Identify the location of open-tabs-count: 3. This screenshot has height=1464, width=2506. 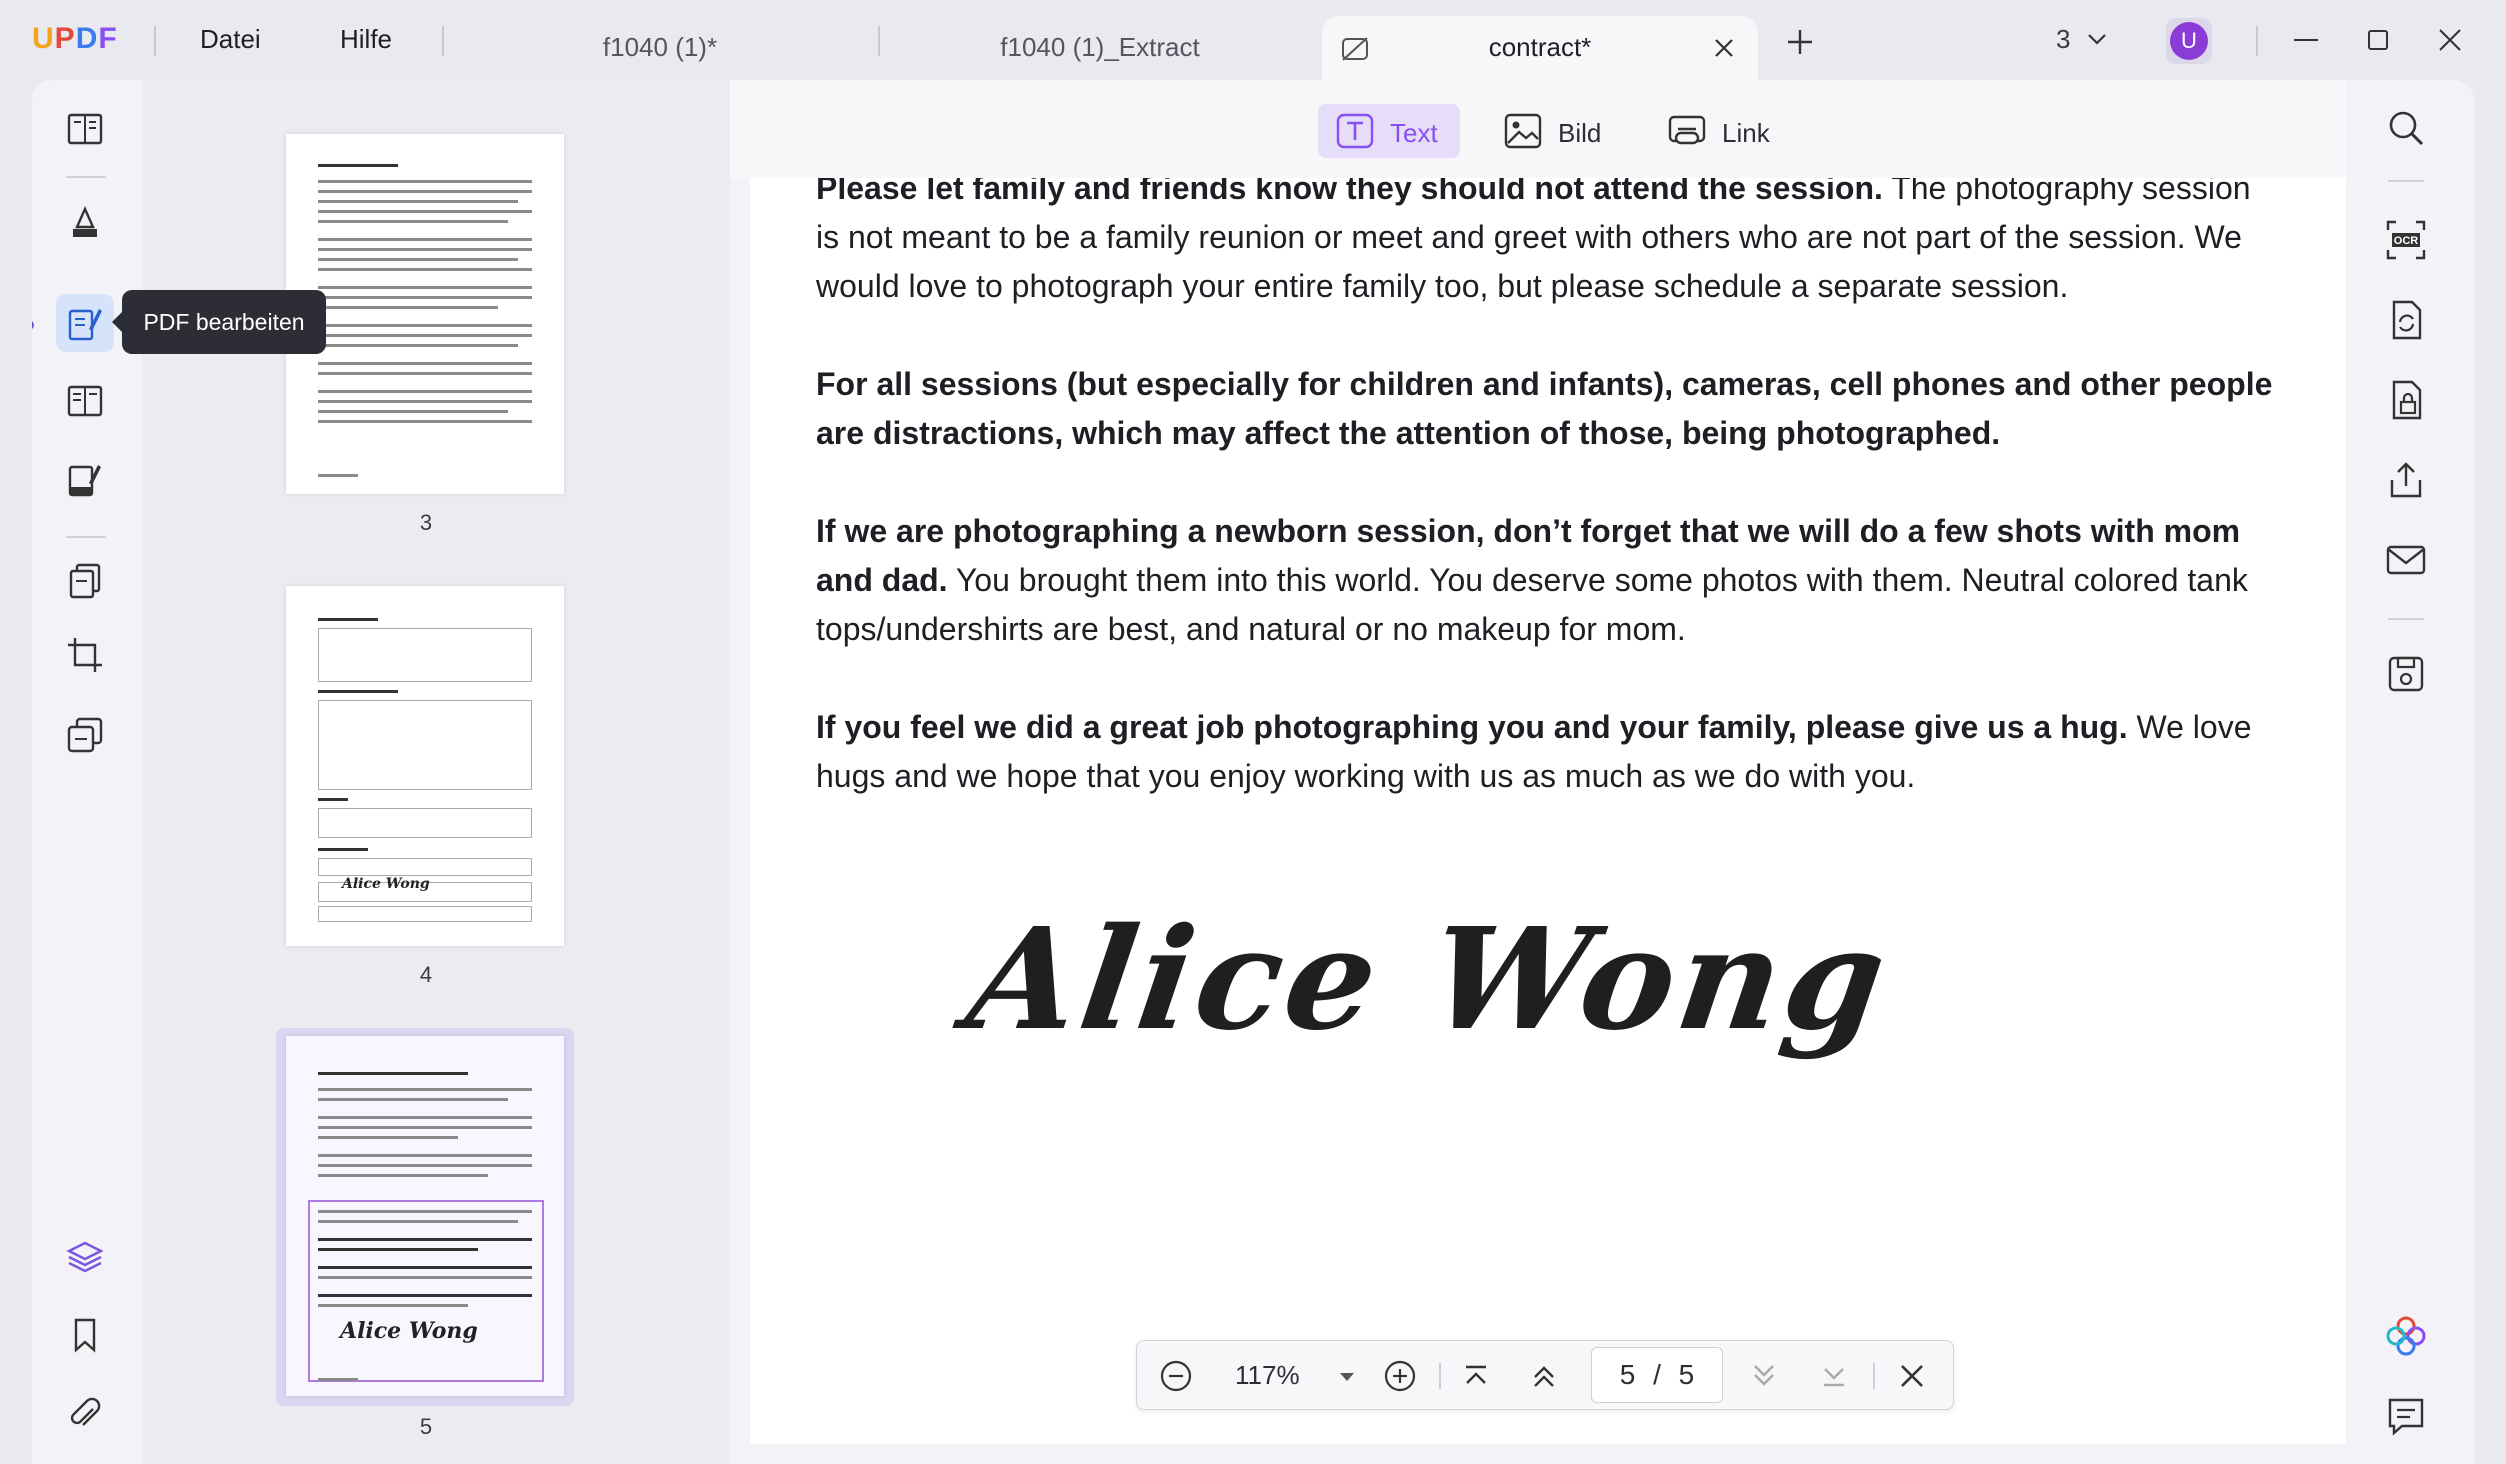
(2063, 39).